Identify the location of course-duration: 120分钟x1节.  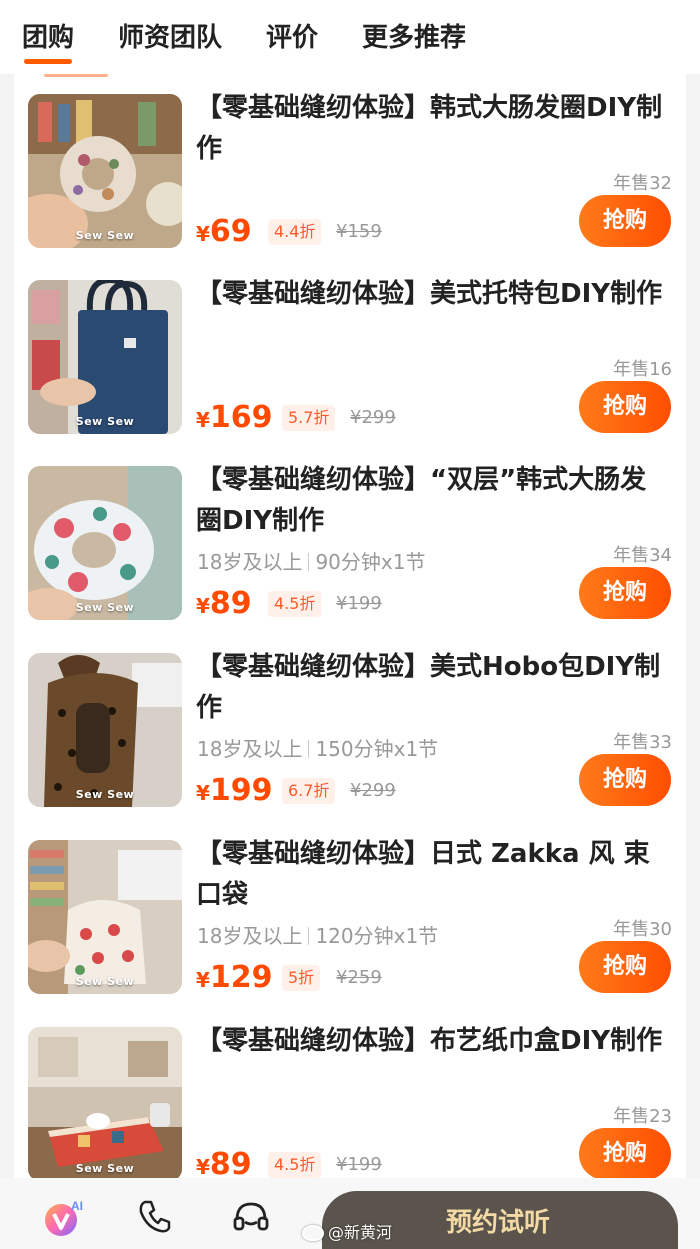
(377, 936).